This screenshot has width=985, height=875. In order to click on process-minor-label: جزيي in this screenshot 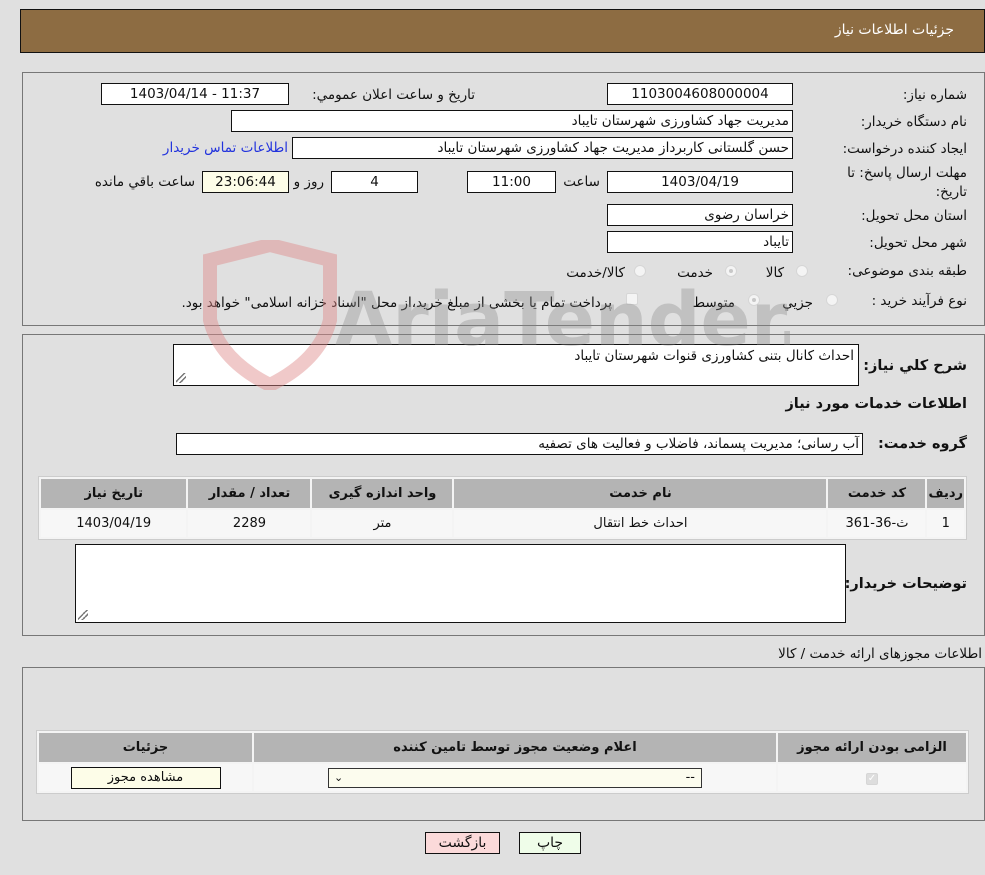, I will do `click(797, 303)`.